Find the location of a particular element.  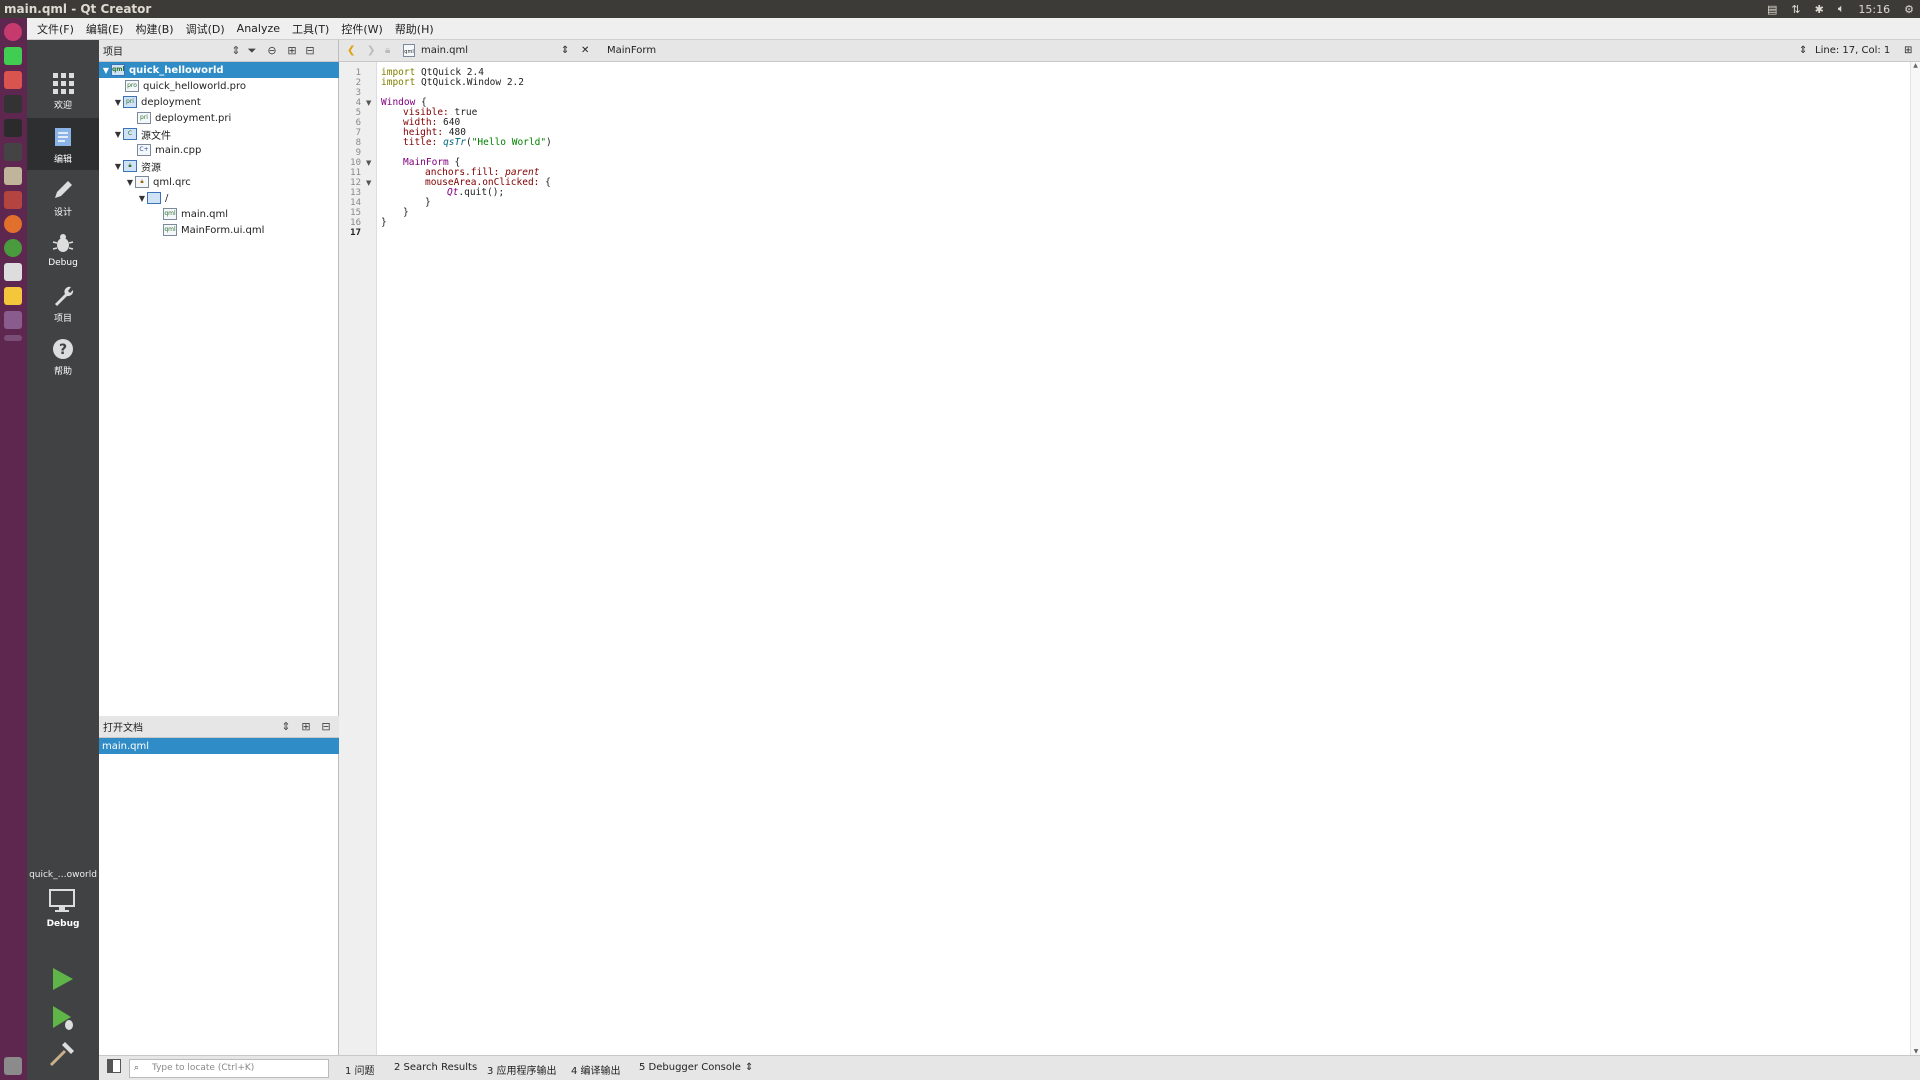

menu-analyze: Analyze is located at coordinates (258, 28).